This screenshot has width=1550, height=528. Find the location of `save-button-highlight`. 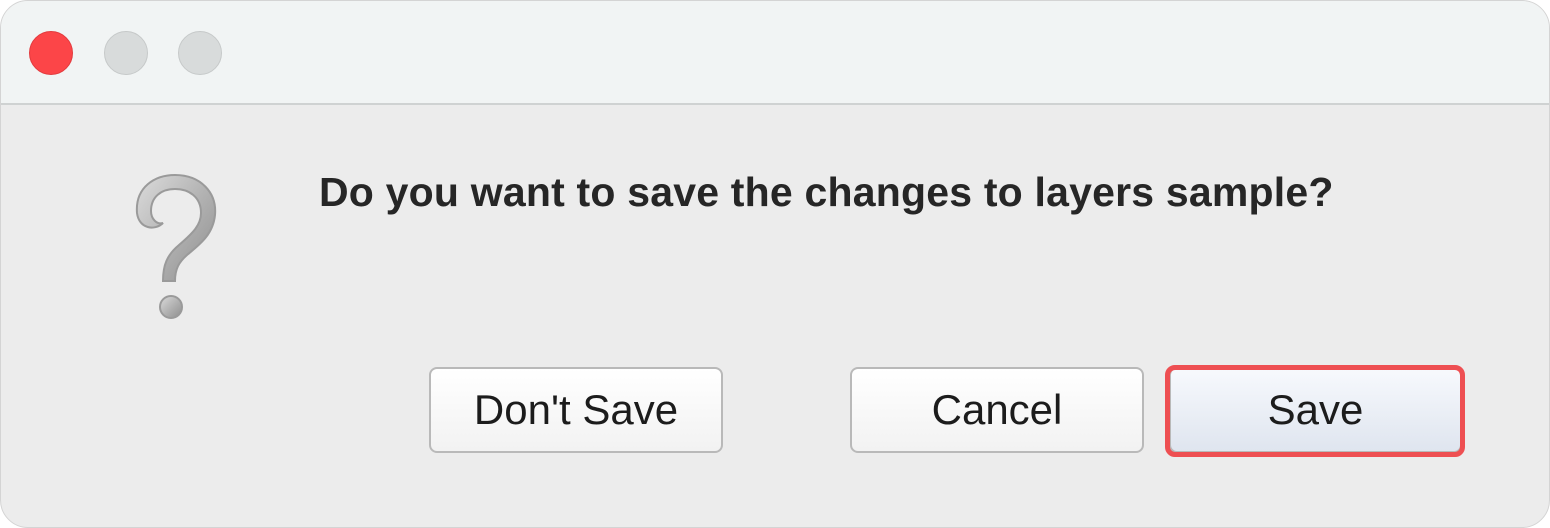

save-button-highlight is located at coordinates (1315, 411).